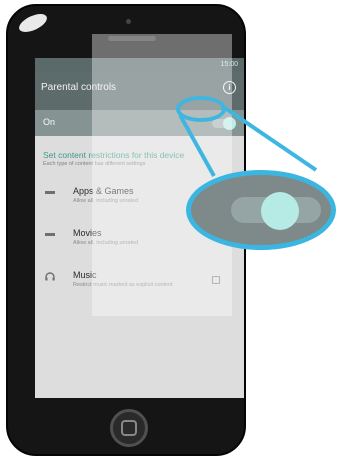  What do you see at coordinates (280, 211) in the screenshot?
I see `zoomed-toggle-knob` at bounding box center [280, 211].